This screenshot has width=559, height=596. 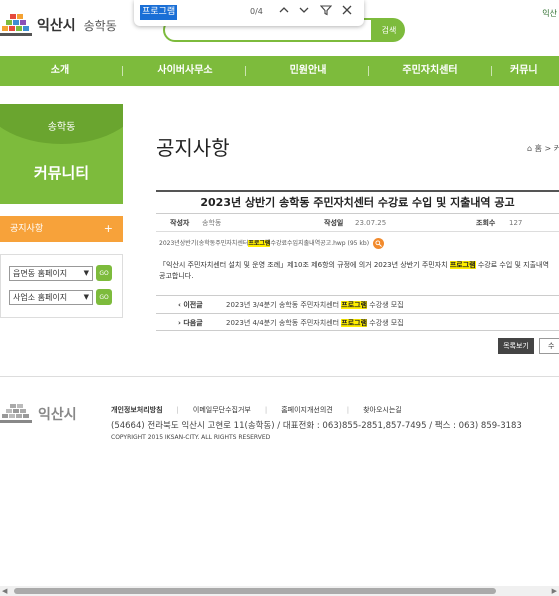 I want to click on footer-link-feedback: 홈페이지개선의견, so click(x=307, y=410).